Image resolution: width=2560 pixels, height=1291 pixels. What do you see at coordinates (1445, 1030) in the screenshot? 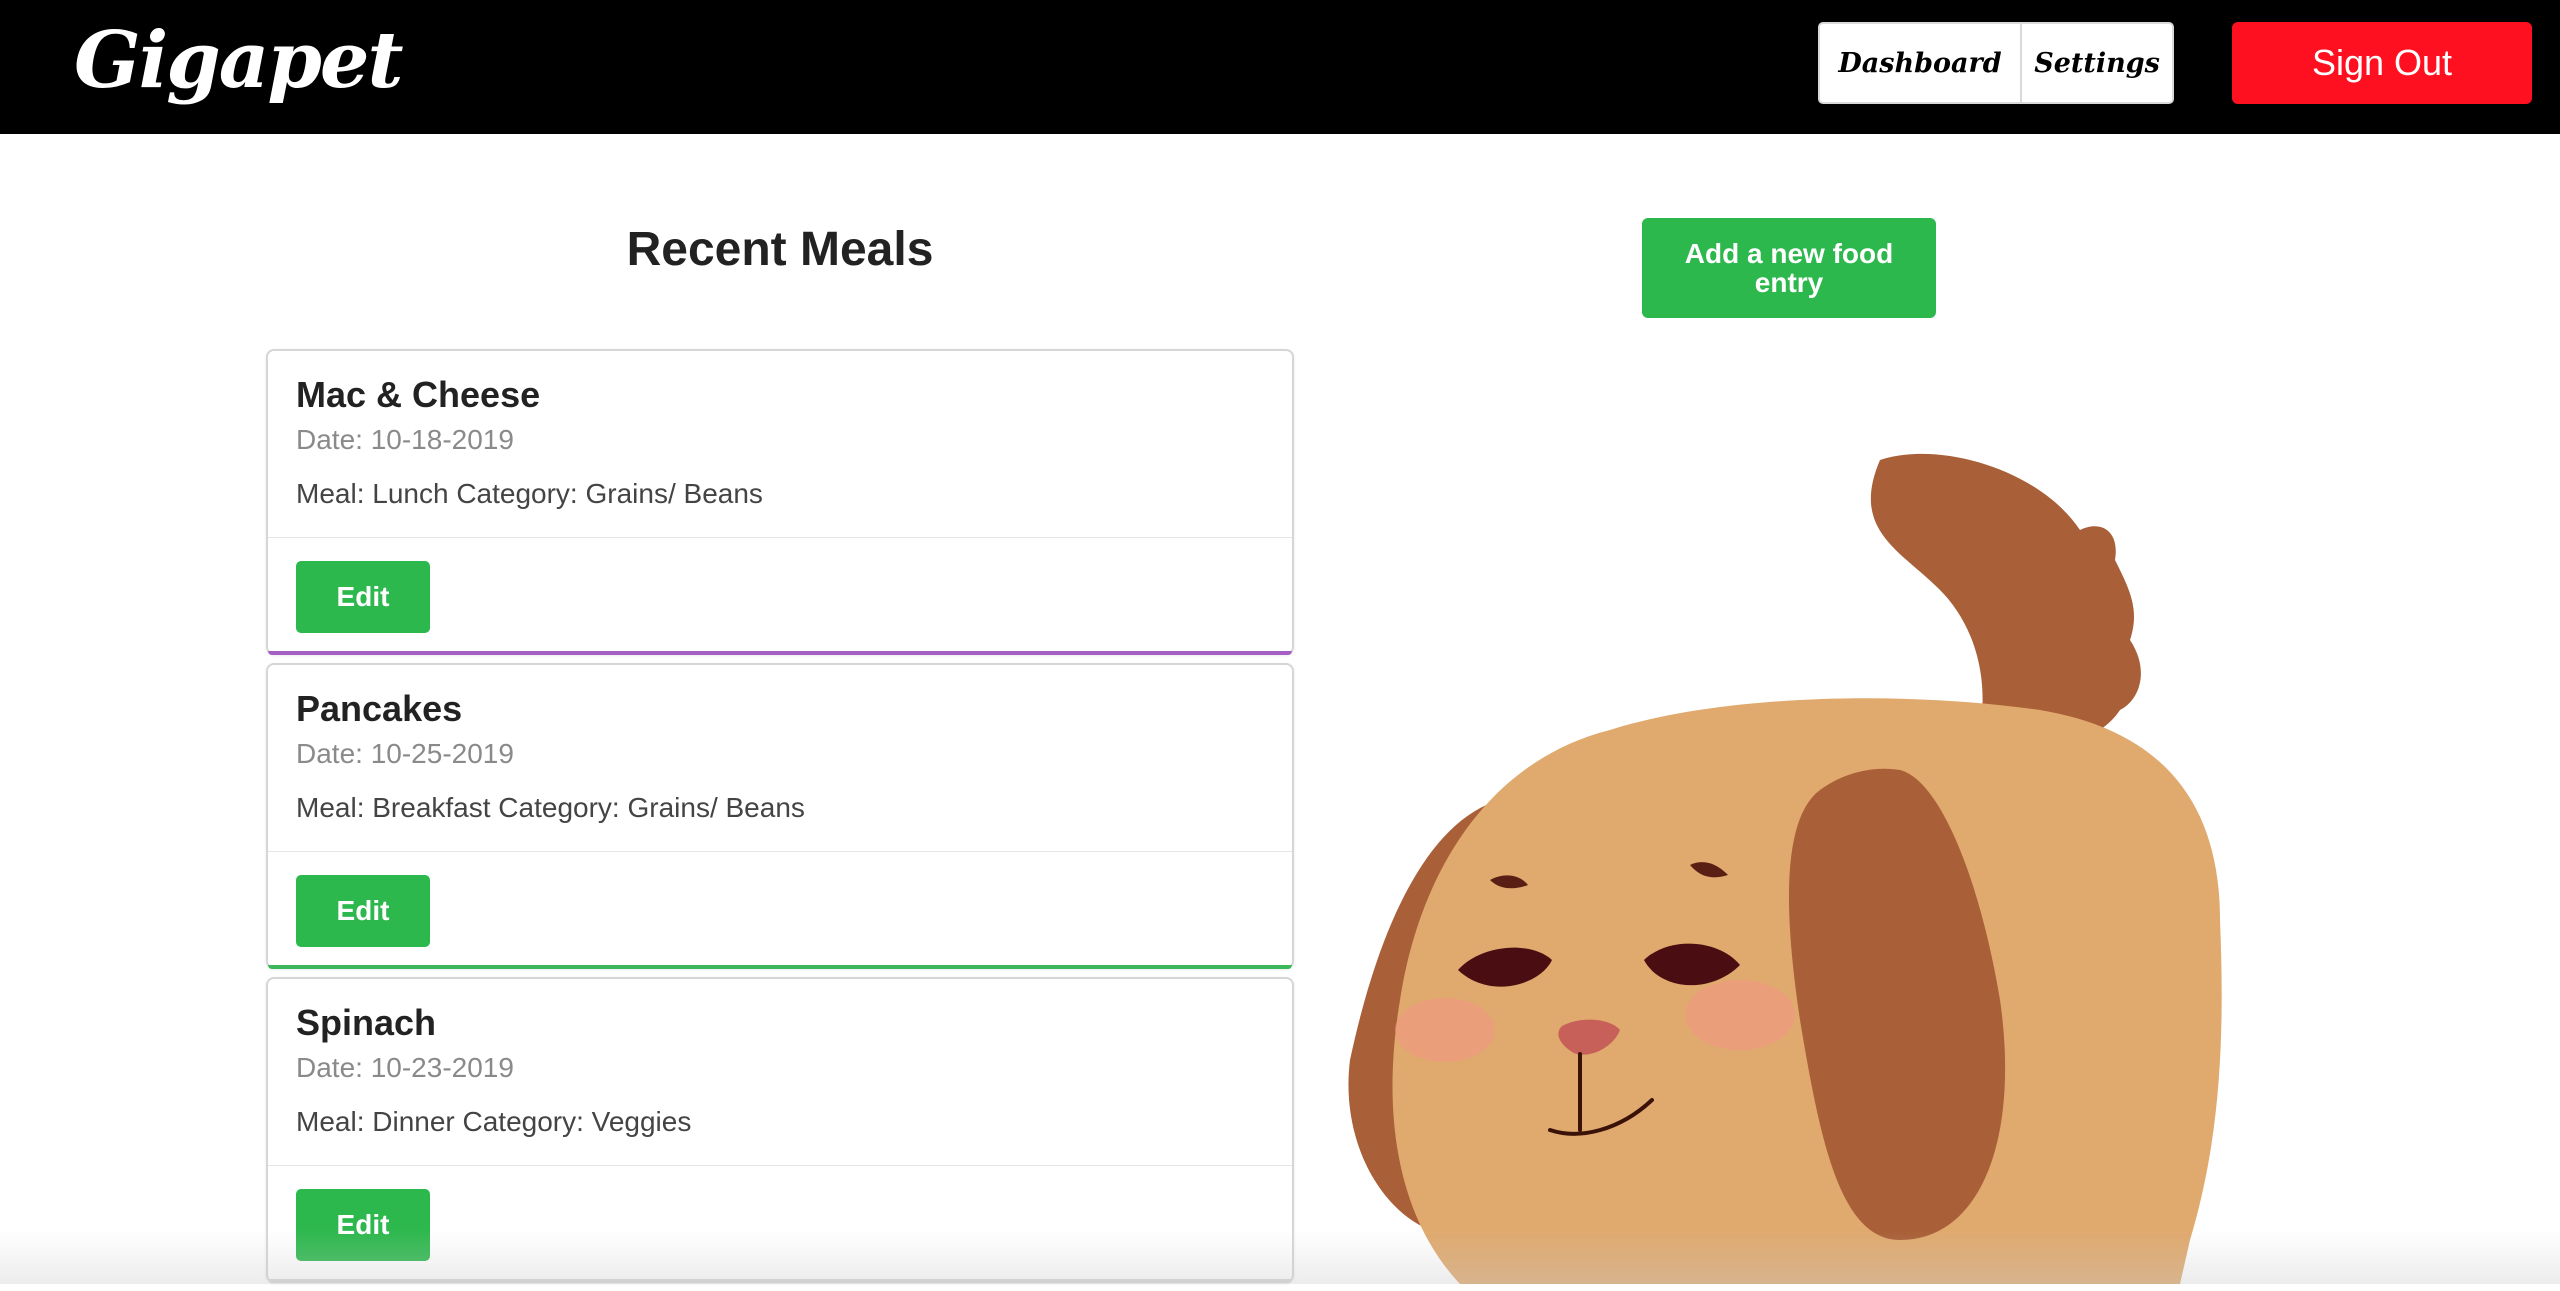
I see `left-cheek-icon` at bounding box center [1445, 1030].